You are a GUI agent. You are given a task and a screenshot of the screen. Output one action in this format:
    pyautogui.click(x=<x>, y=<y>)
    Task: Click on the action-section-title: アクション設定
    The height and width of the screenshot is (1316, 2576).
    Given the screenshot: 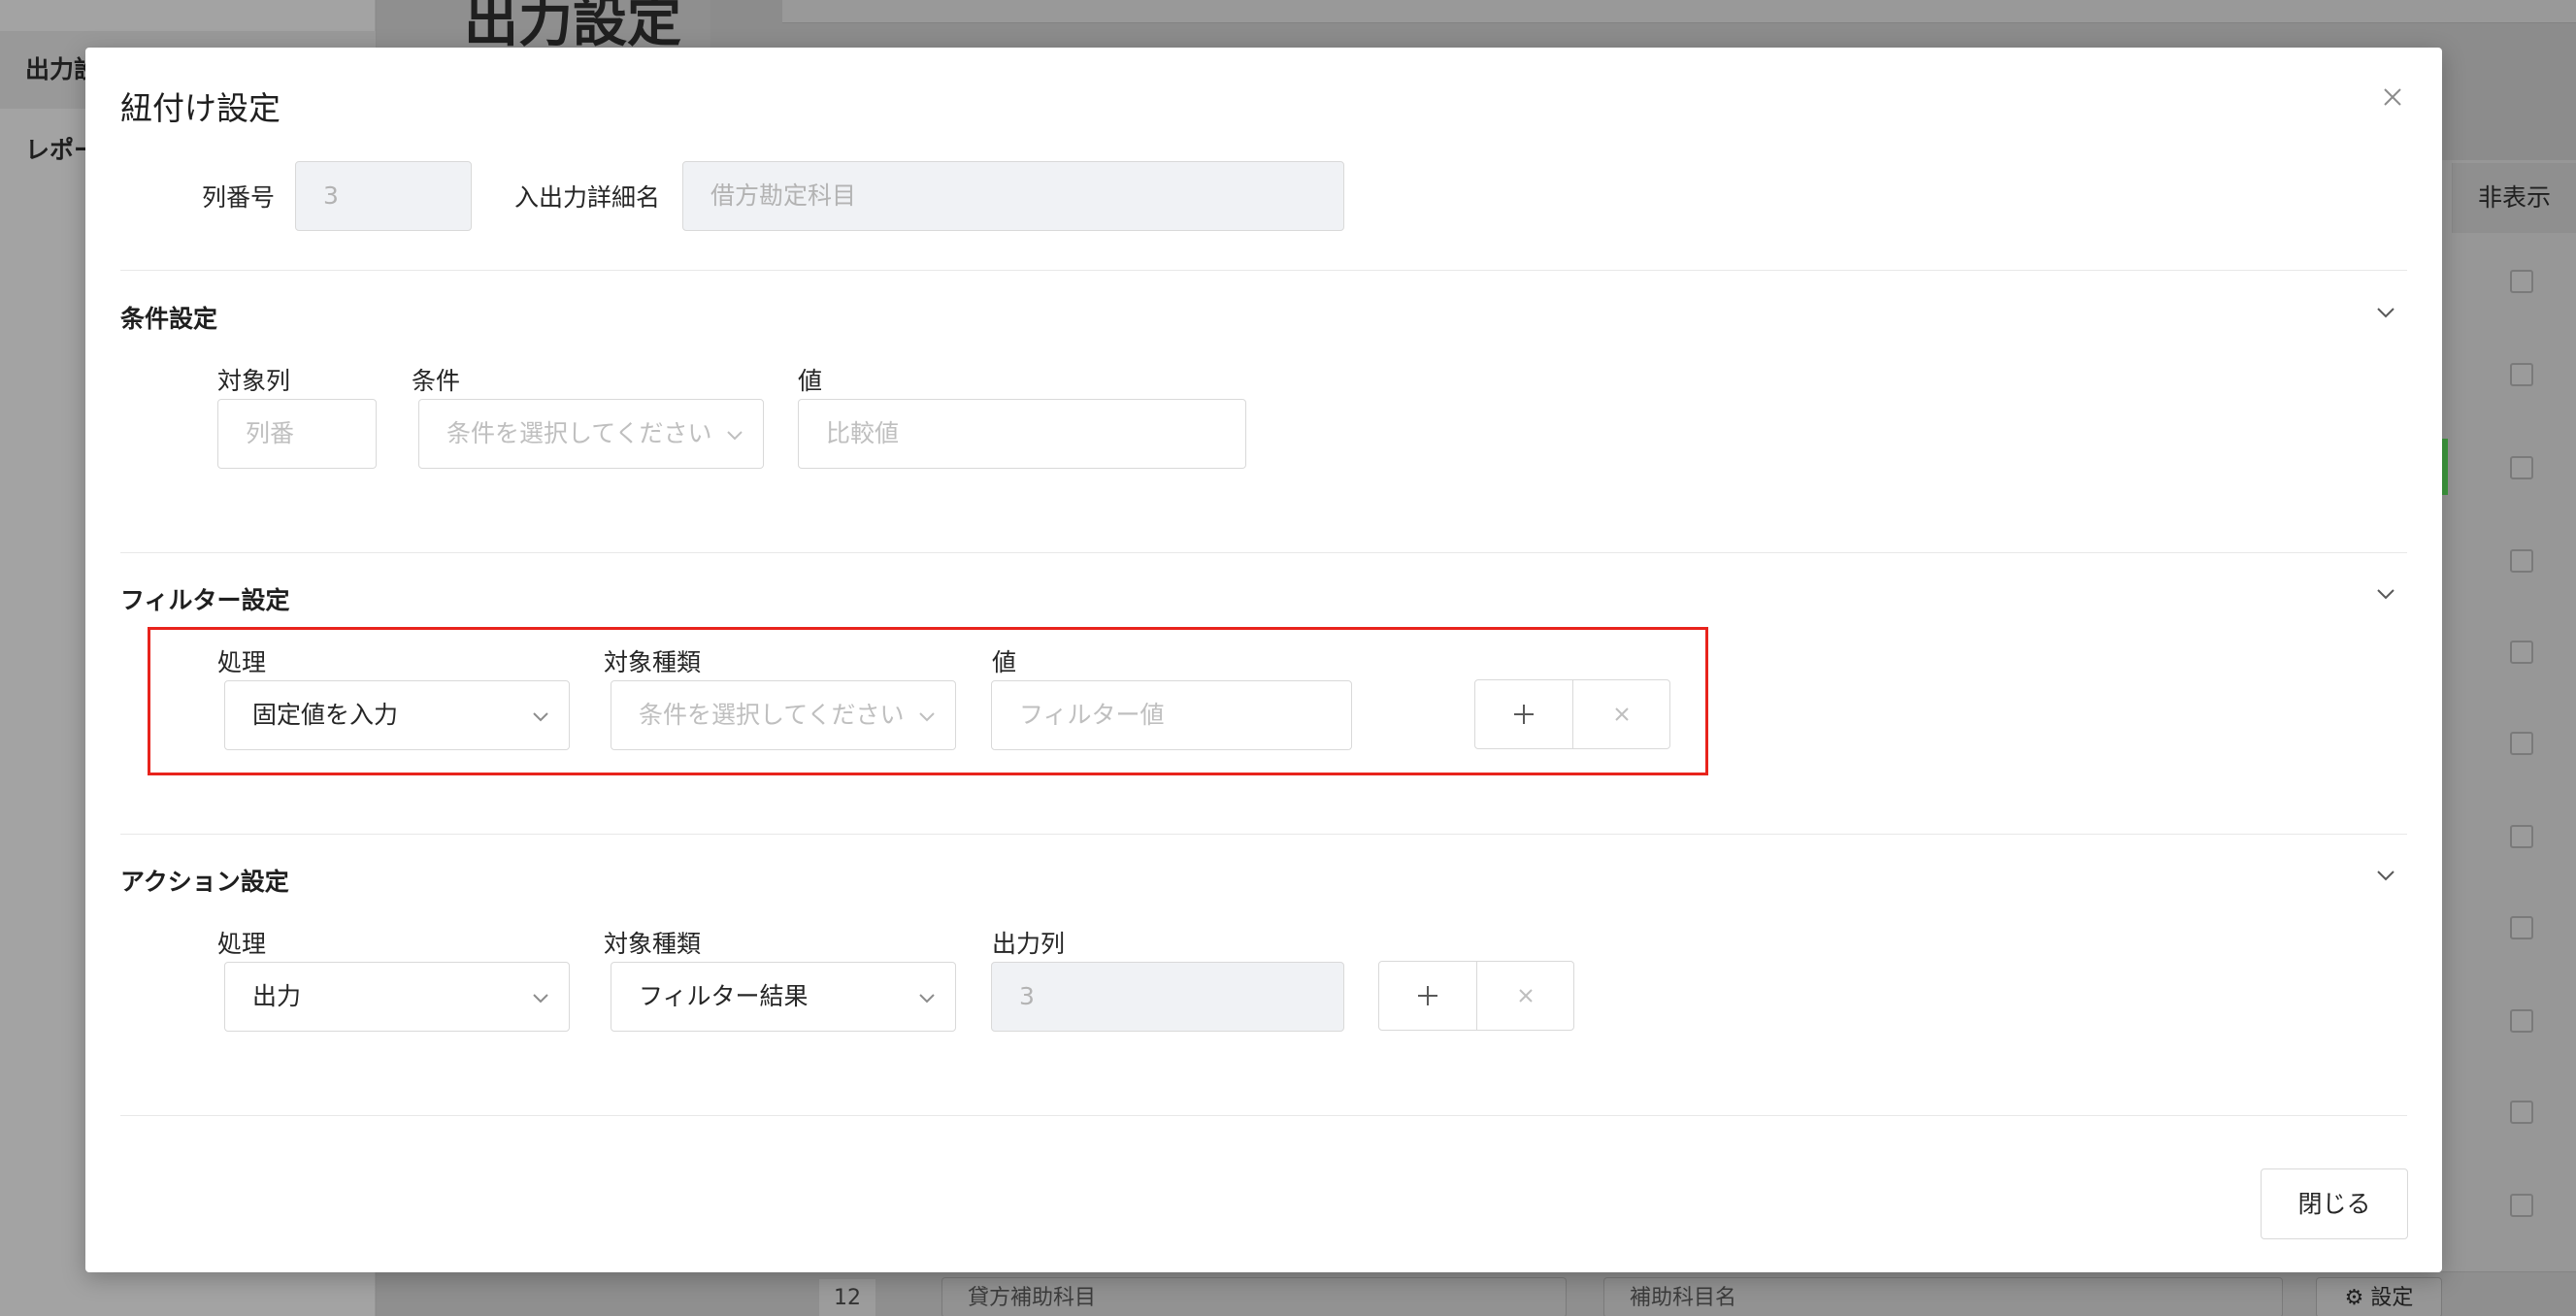 What is the action you would take?
    pyautogui.click(x=204, y=882)
    